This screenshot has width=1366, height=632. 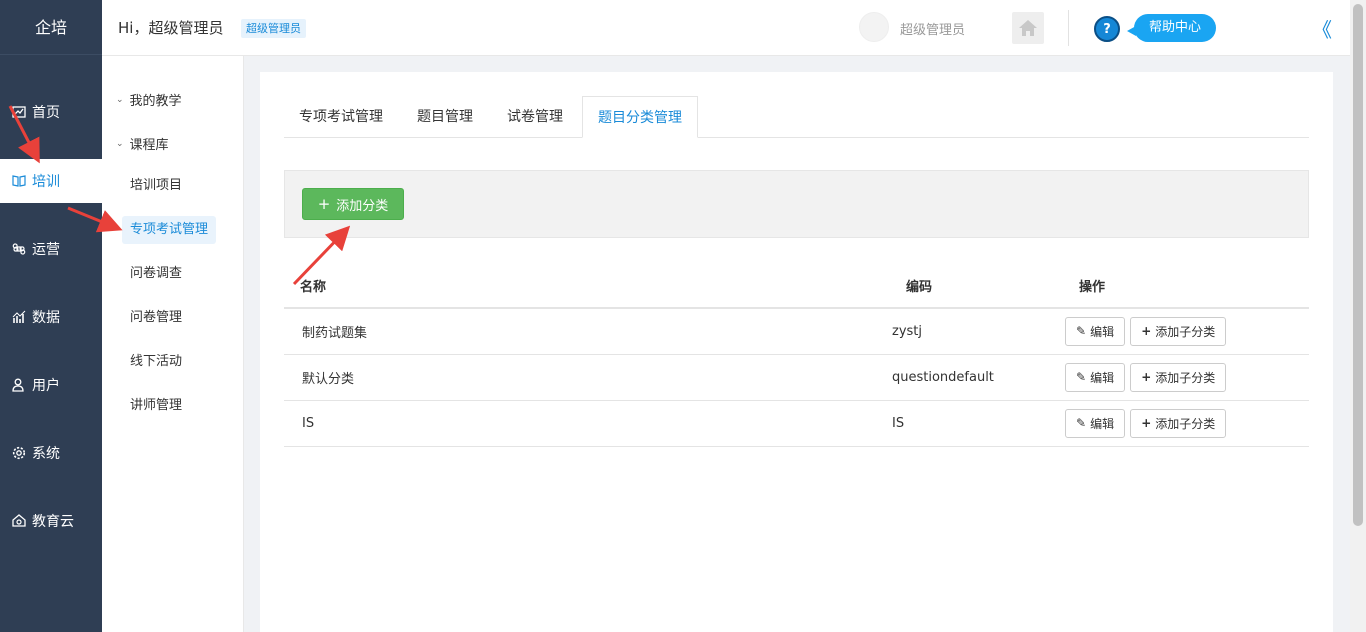 What do you see at coordinates (579, 331) in the screenshot?
I see `cell-name: 制药试题集` at bounding box center [579, 331].